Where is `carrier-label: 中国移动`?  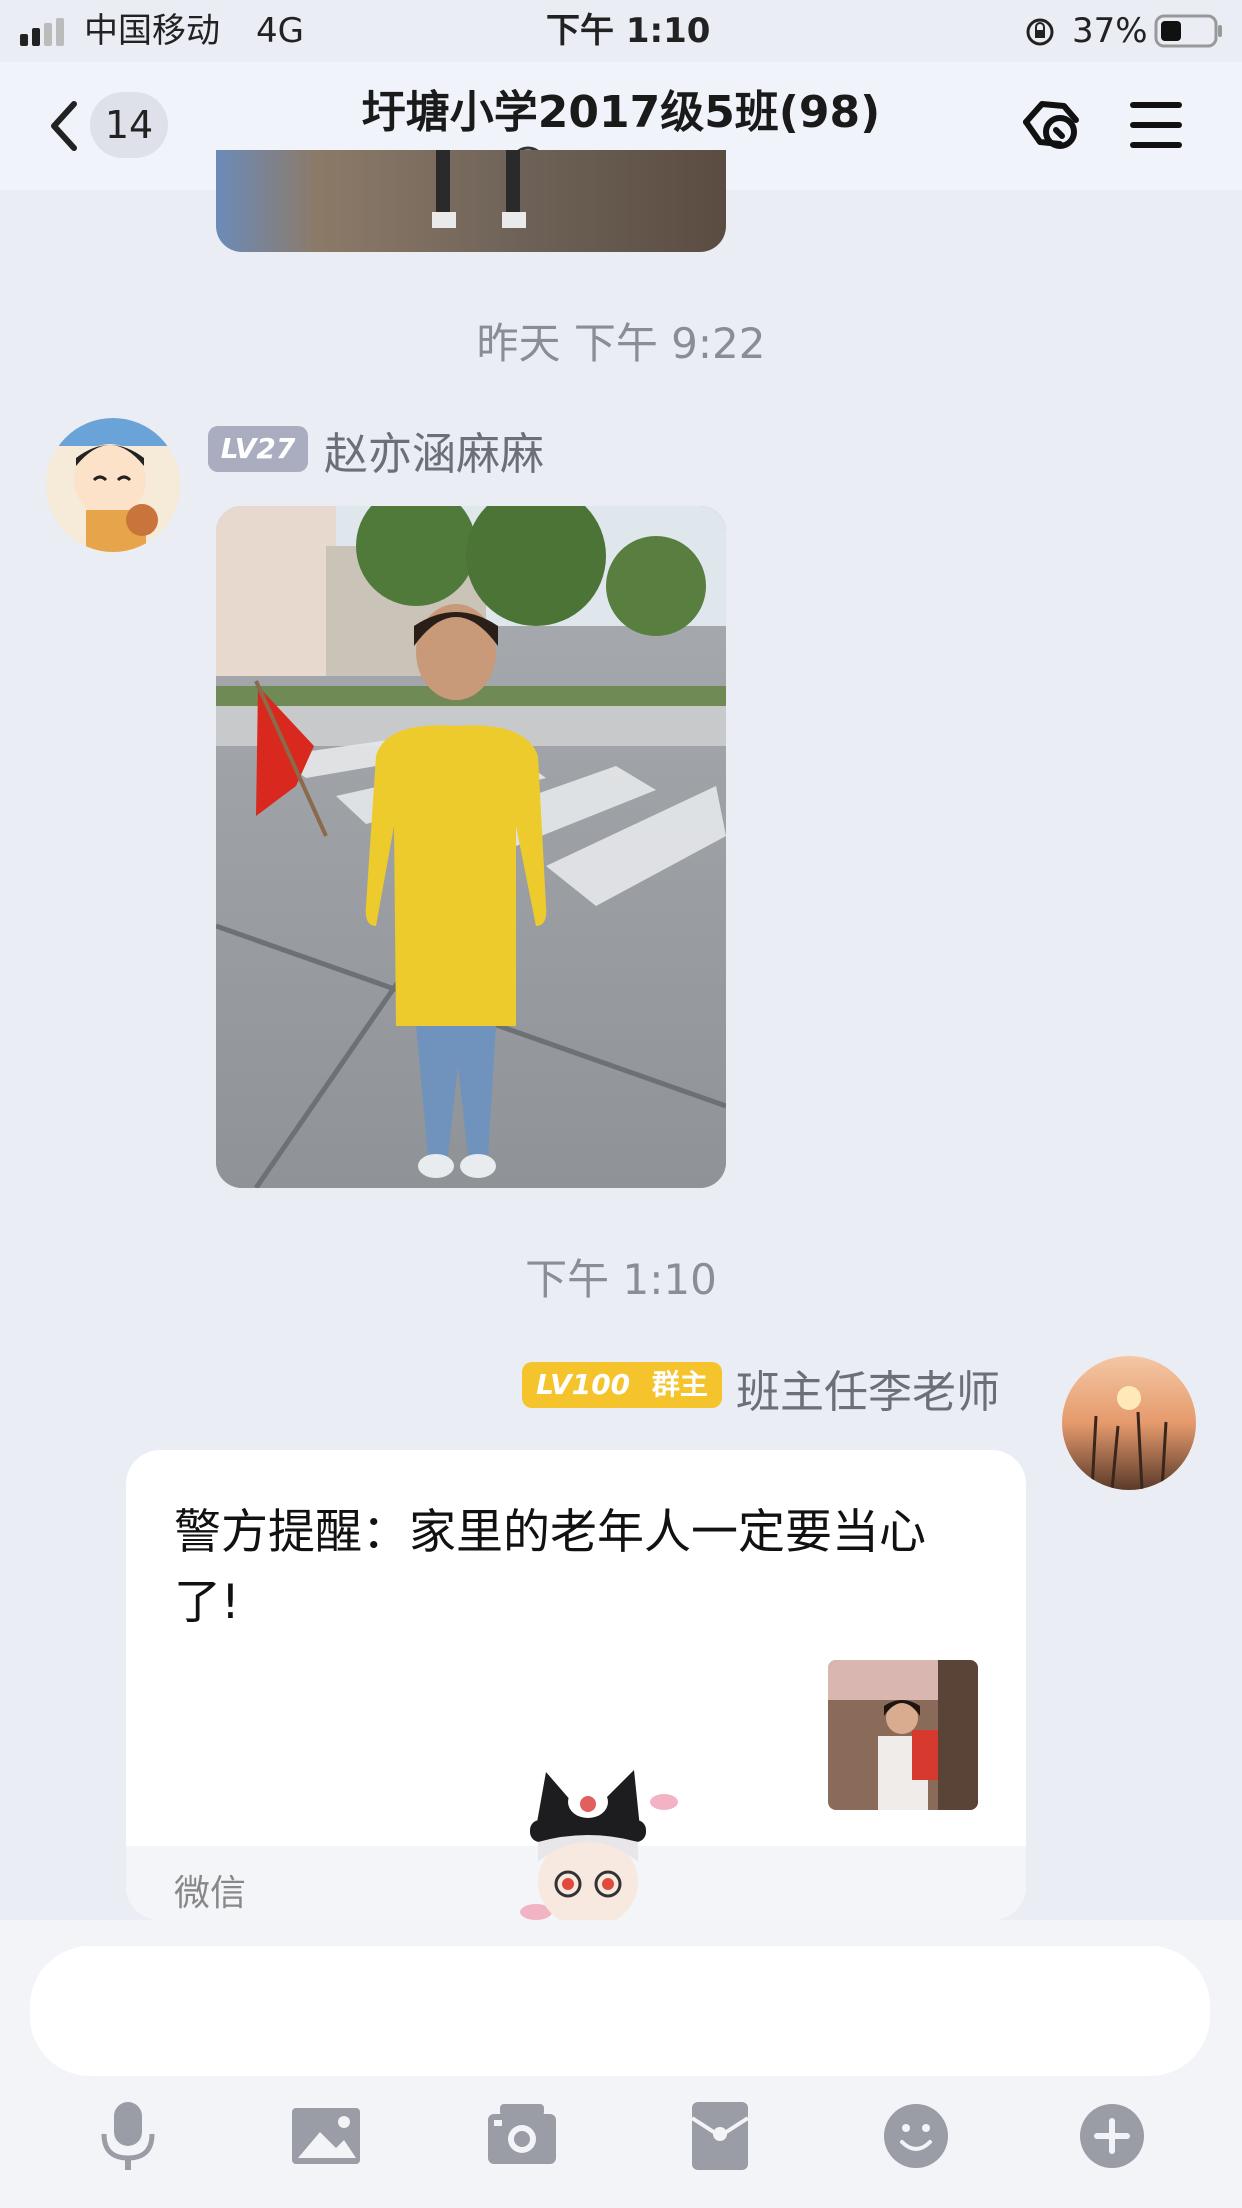 carrier-label: 中国移动 is located at coordinates (152, 31).